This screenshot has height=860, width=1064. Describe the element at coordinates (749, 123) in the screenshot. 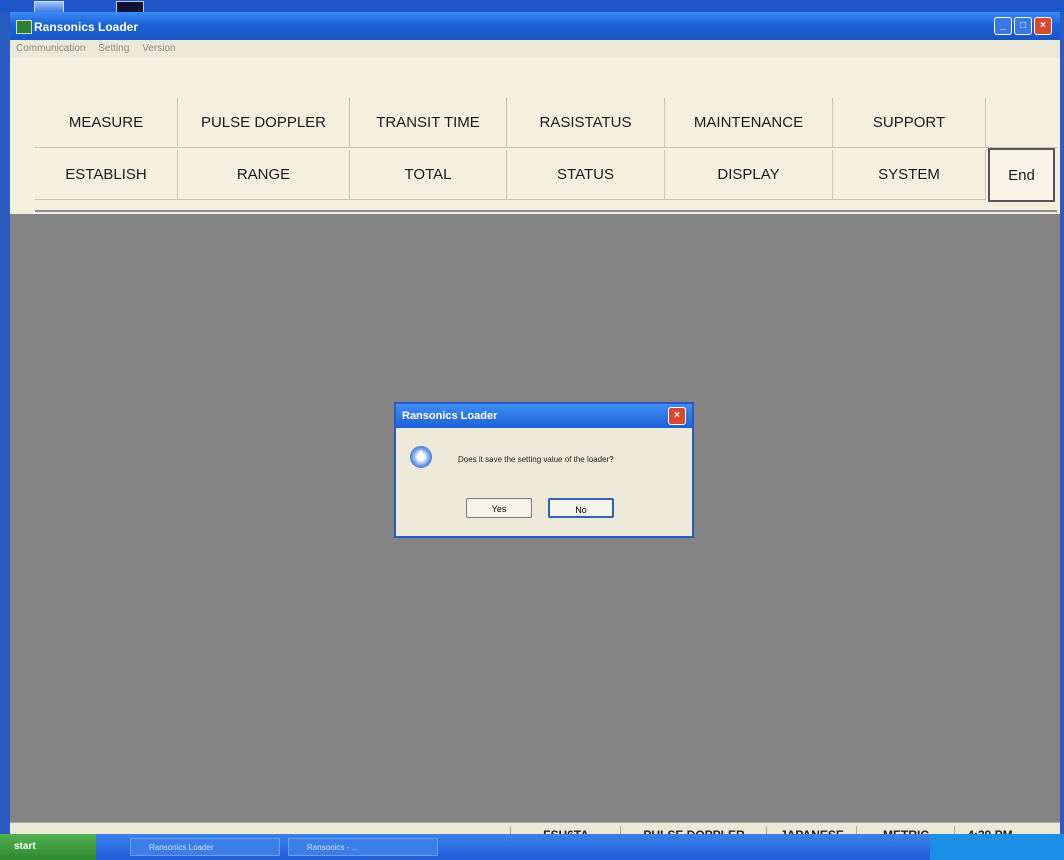

I see `maintenance-button: MAINTENANCE` at that location.